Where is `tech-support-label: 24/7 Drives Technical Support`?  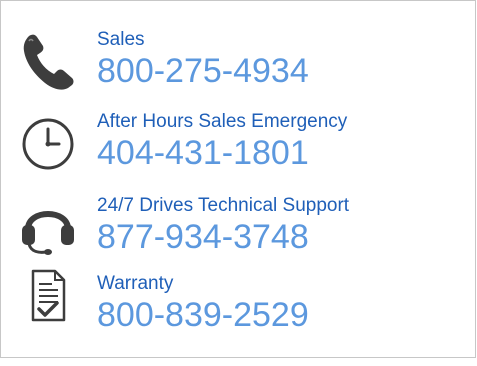
tech-support-label: 24/7 Drives Technical Support is located at coordinates (223, 205).